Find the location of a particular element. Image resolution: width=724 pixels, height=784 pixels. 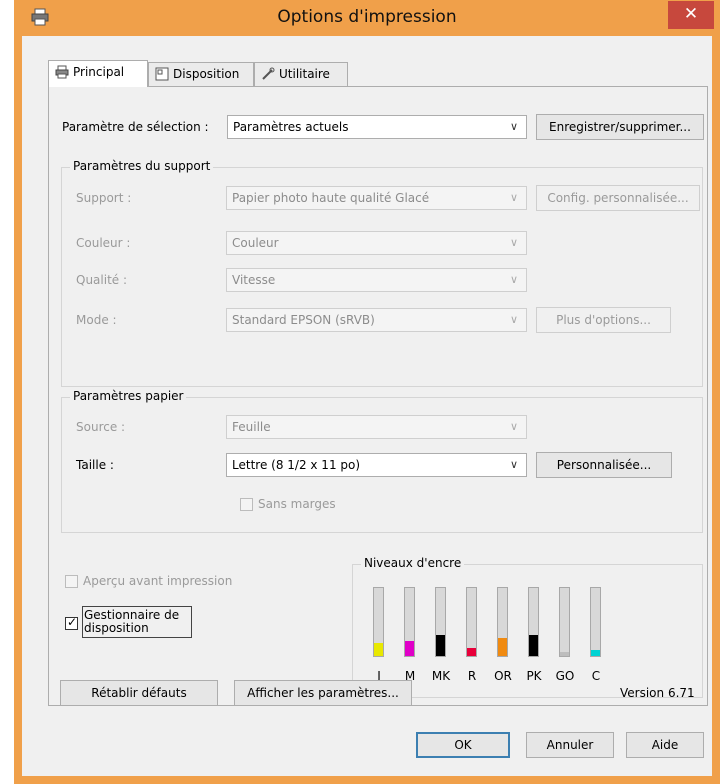

tab-utilitaire: Utilitaire is located at coordinates (301, 74).